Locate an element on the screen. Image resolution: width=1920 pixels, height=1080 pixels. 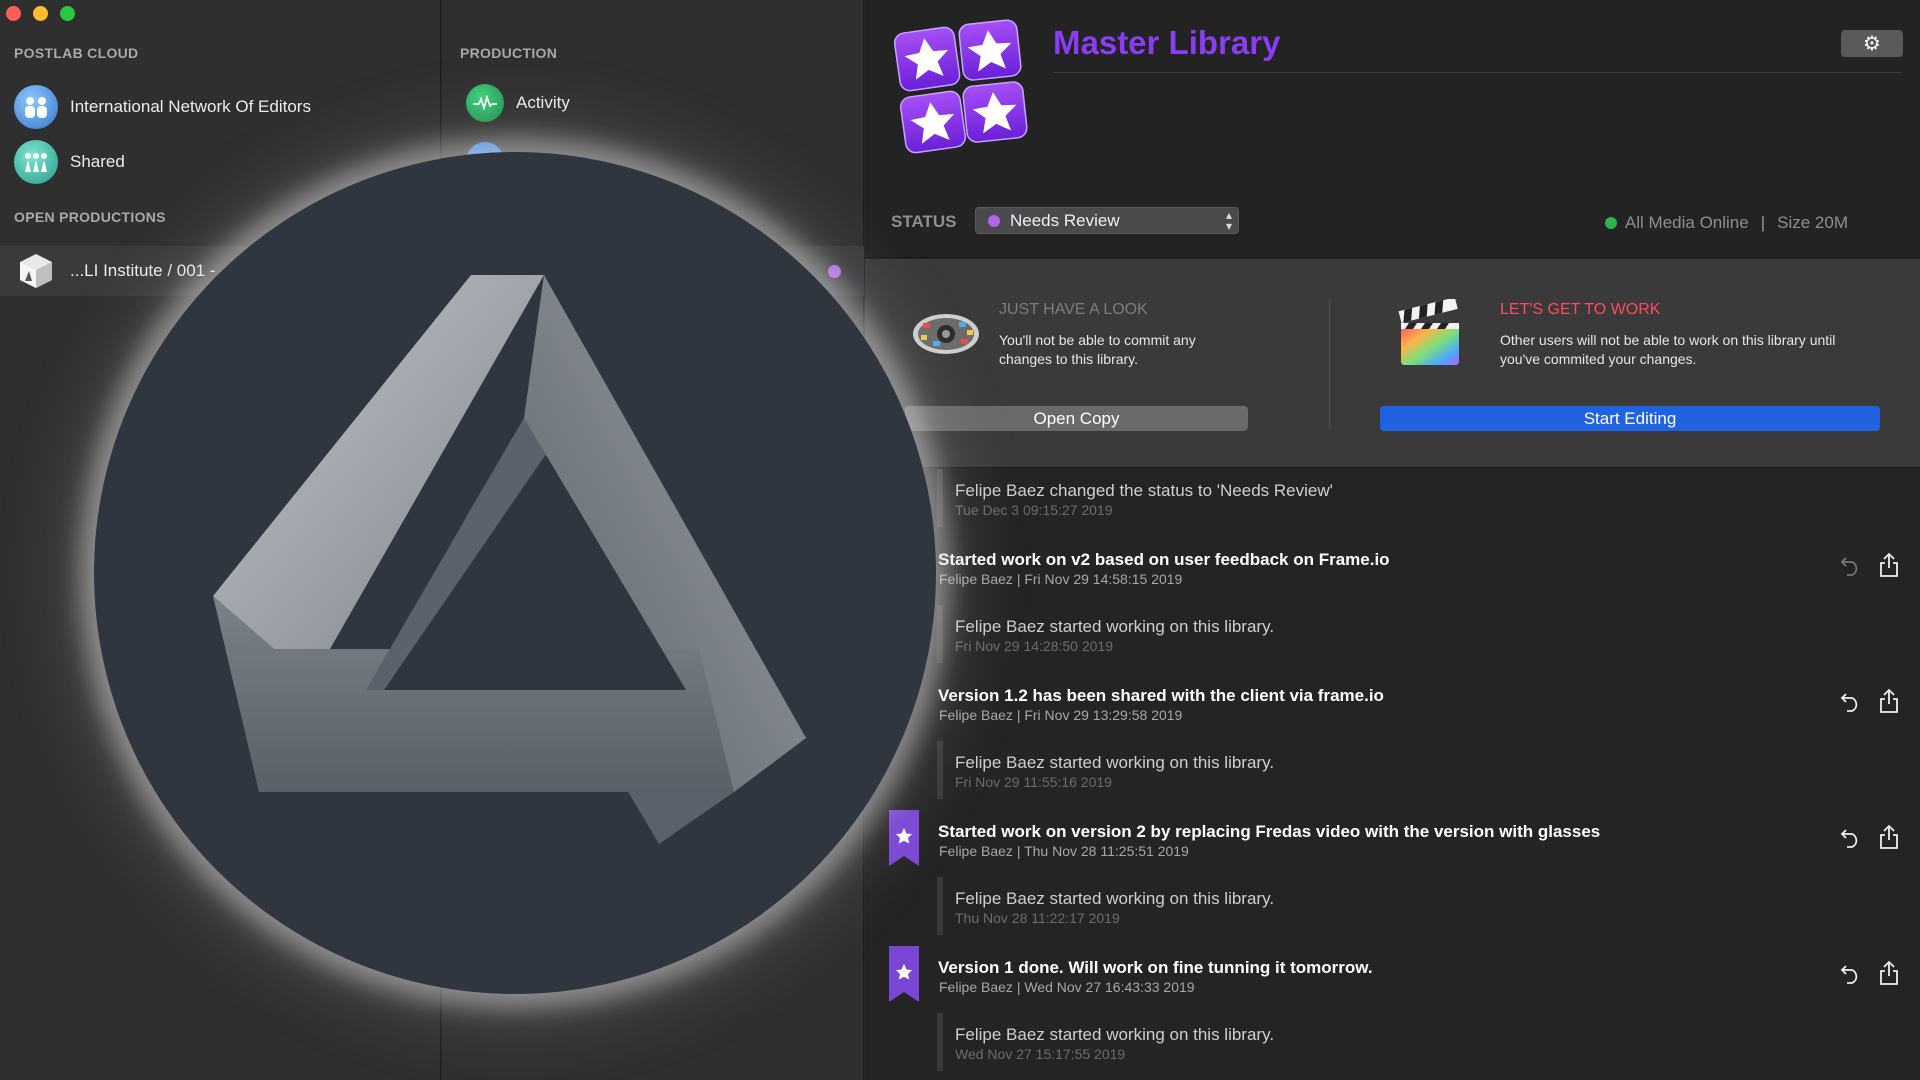
event-date: Tue Dec 3 09:15:27 2019 is located at coordinates (1034, 510).